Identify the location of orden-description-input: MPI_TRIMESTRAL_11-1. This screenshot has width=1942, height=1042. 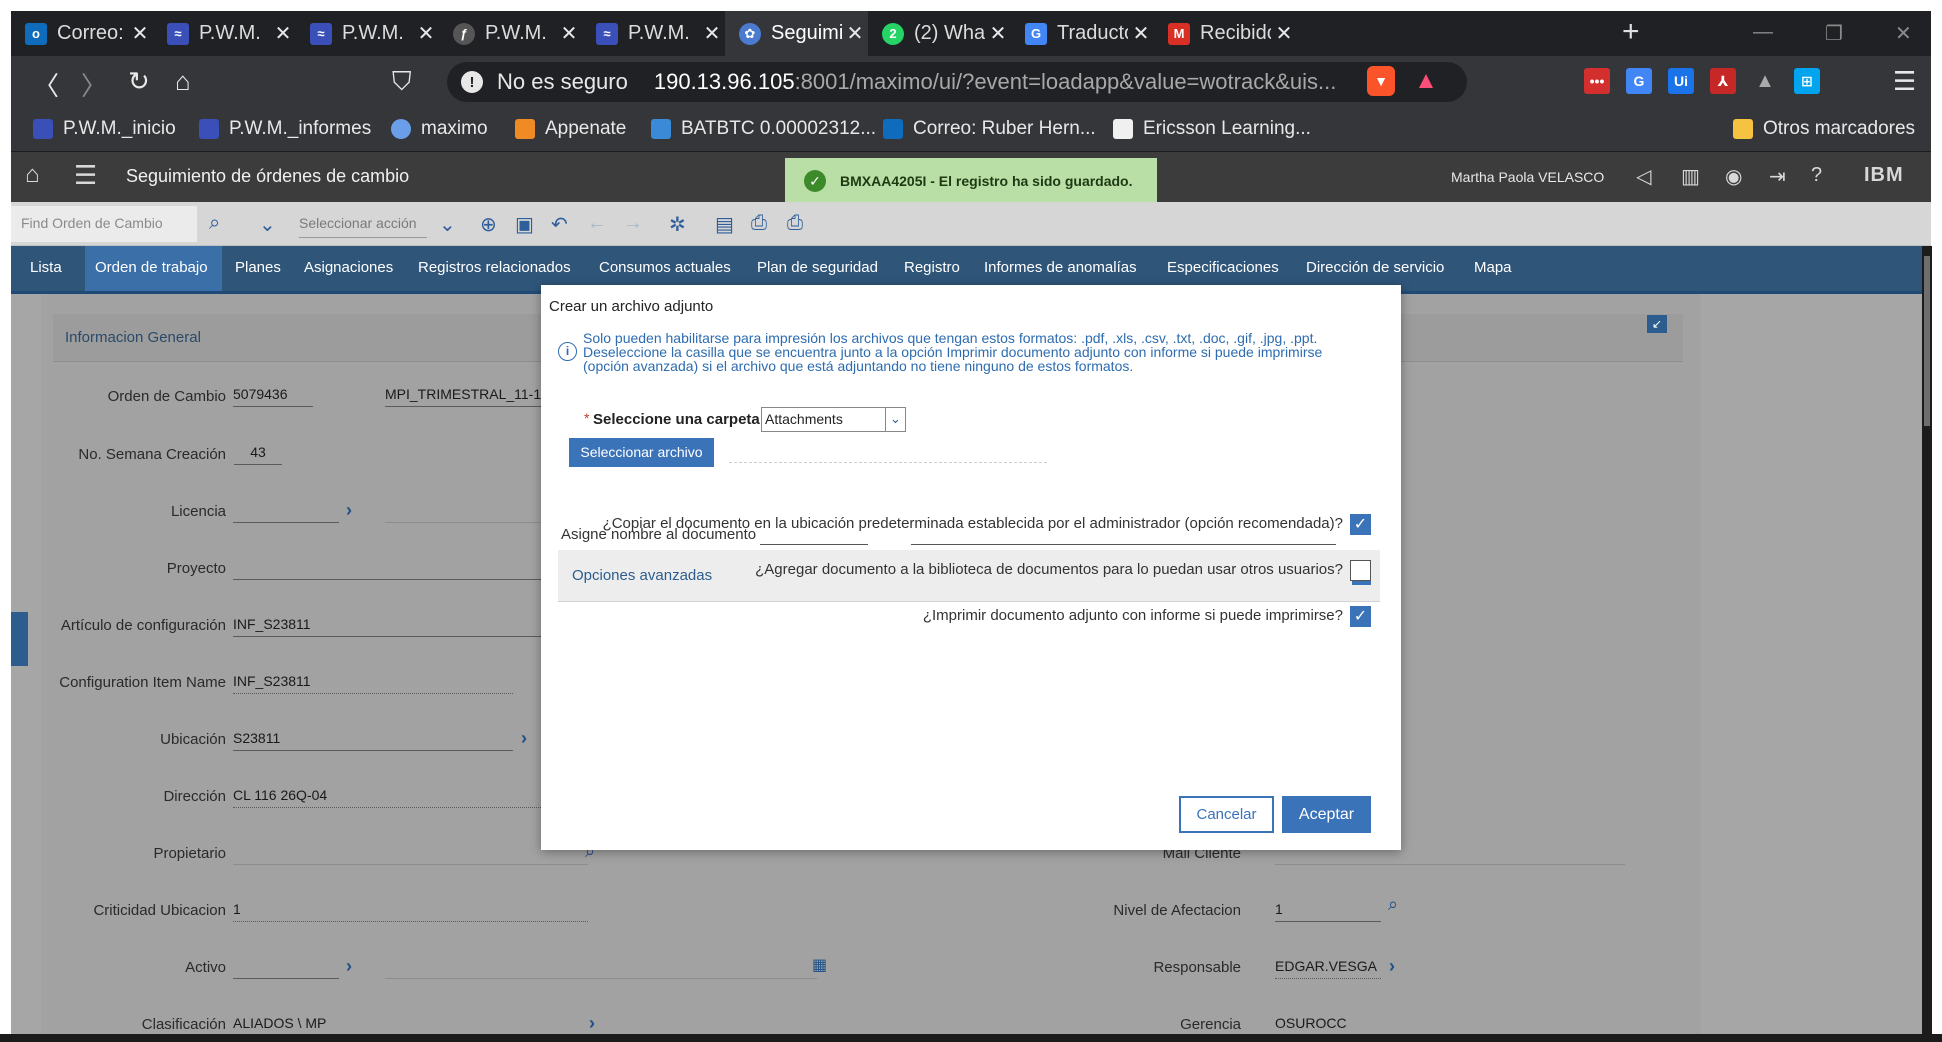
(466, 395).